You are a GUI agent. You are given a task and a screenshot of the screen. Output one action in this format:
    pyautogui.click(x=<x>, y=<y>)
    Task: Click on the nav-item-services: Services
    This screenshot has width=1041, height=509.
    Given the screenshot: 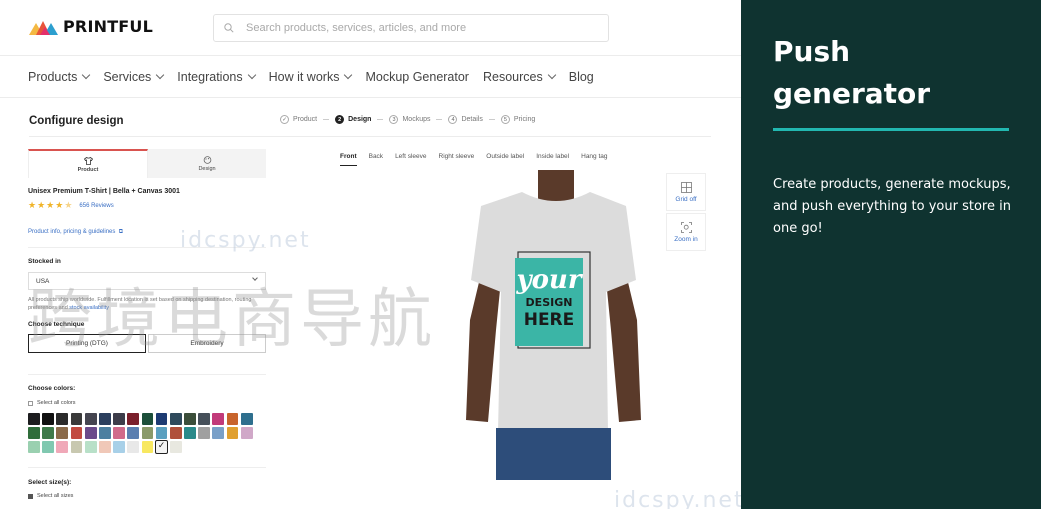 What is the action you would take?
    pyautogui.click(x=134, y=77)
    